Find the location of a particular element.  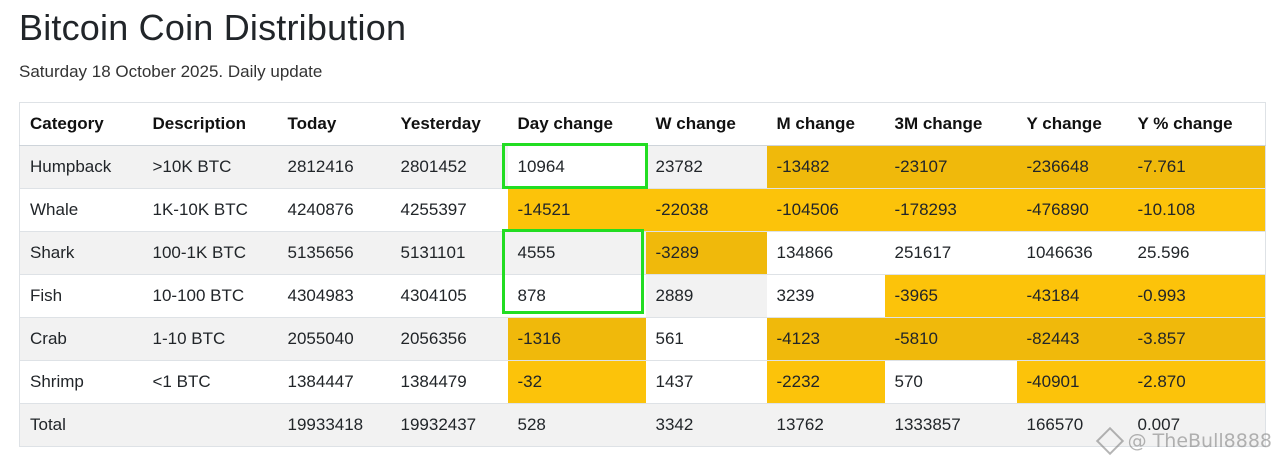

table-cell: 3342 is located at coordinates (706, 425).